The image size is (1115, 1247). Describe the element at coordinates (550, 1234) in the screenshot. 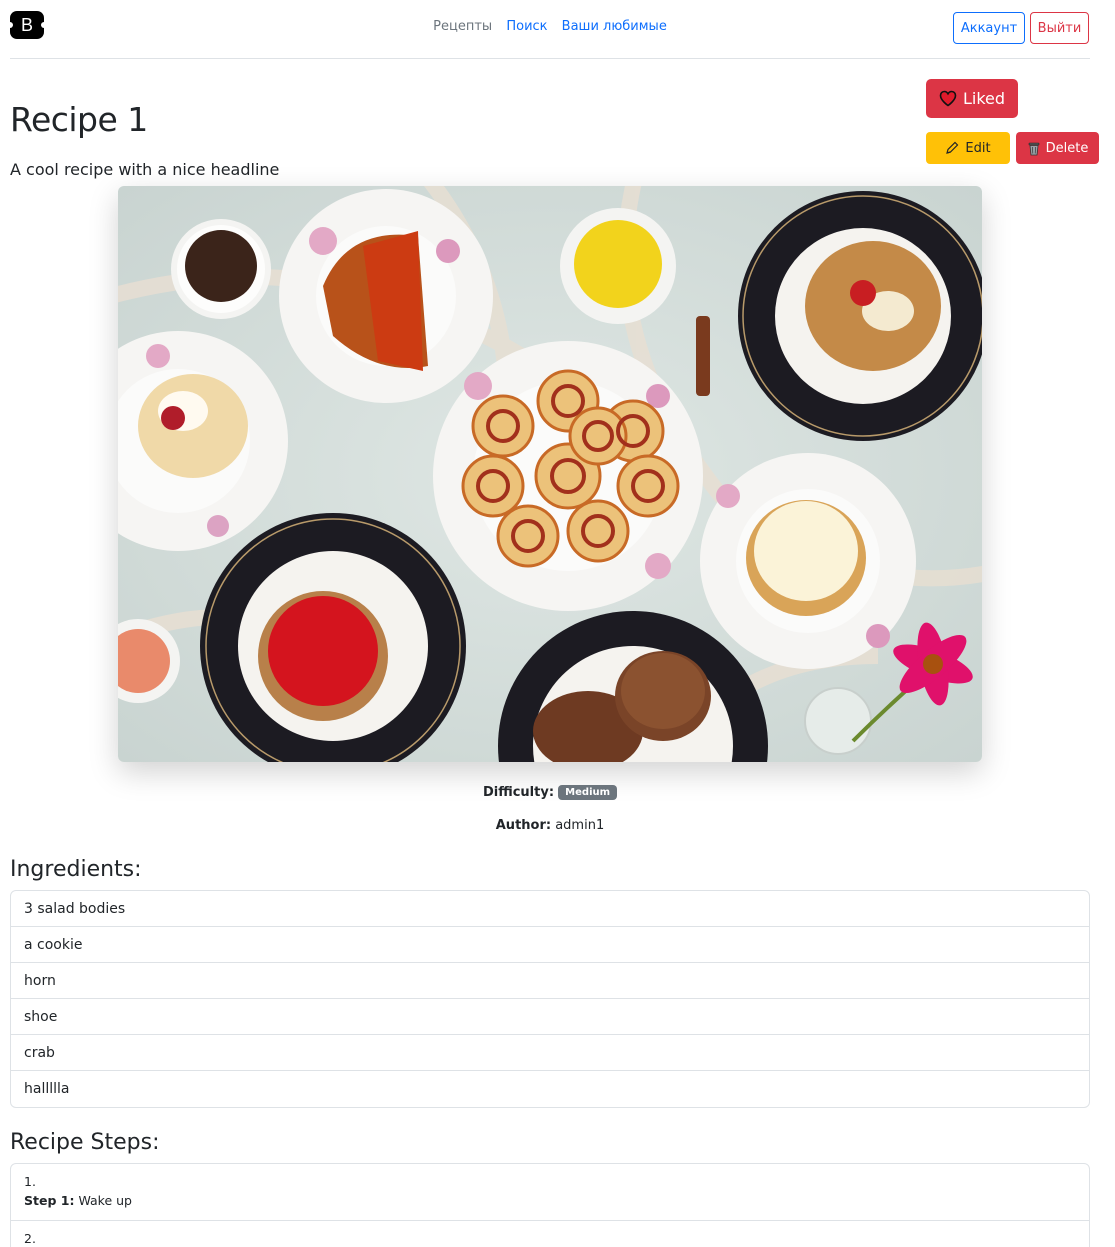

I see `step-item: 2.` at that location.